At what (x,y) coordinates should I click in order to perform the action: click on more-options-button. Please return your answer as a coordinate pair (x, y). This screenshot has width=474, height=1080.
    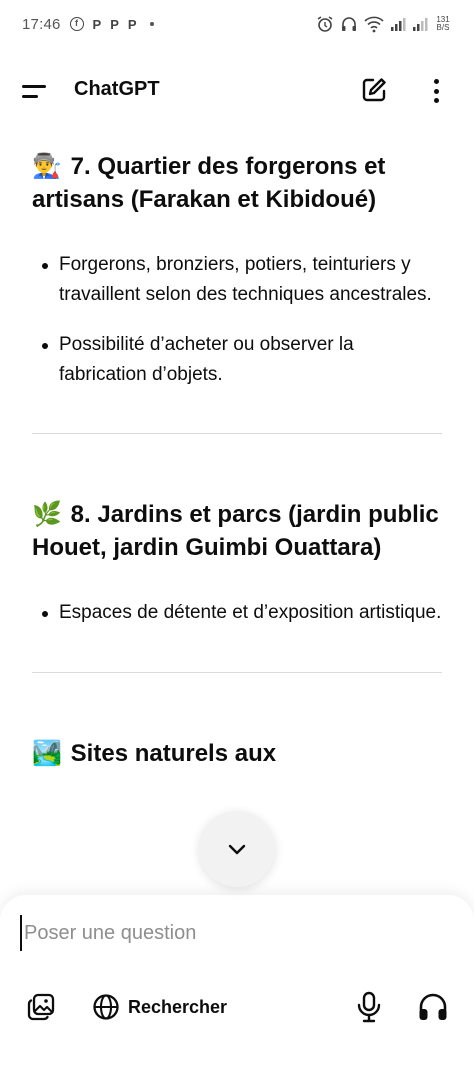
    Looking at the image, I should click on (436, 91).